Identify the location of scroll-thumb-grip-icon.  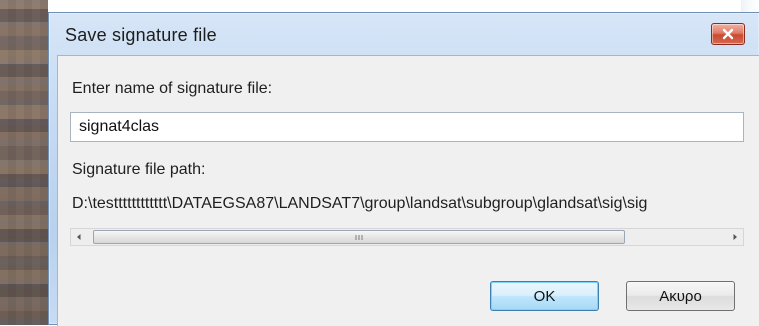
(359, 237).